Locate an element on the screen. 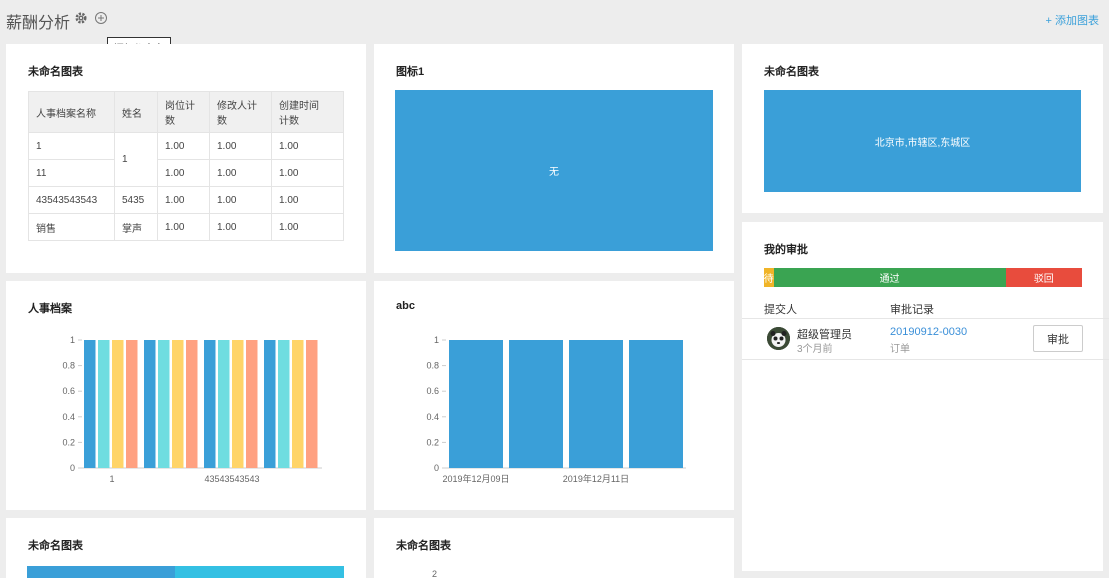 Image resolution: width=1109 pixels, height=578 pixels. add-dashboard-icon is located at coordinates (101, 19).